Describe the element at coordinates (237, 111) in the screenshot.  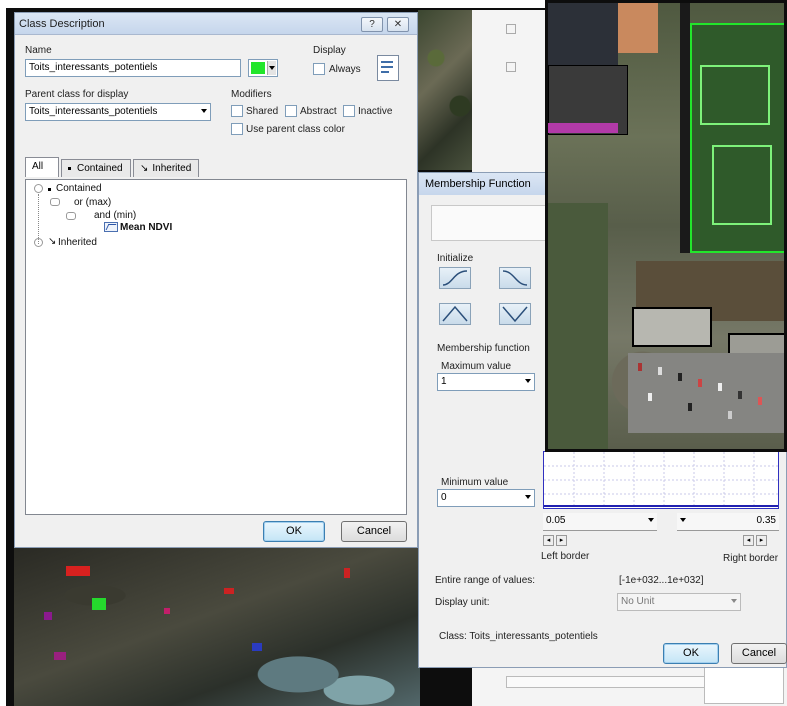
I see `shared-checkbox` at that location.